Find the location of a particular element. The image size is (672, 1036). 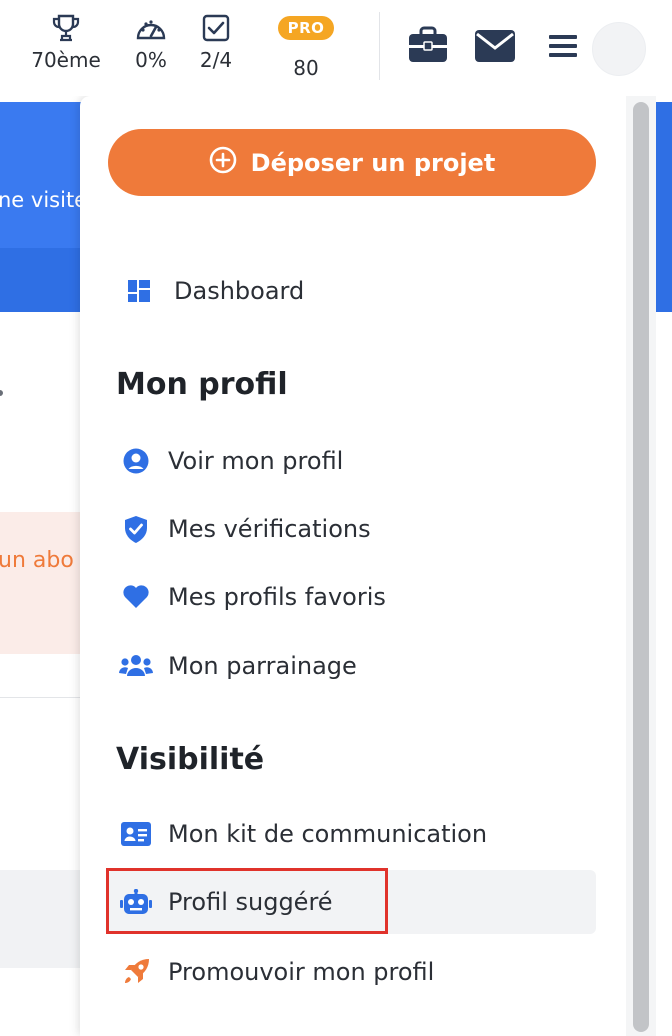

menu-item-mes-profils-favoris: Mes profils favoris is located at coordinates (352, 597).